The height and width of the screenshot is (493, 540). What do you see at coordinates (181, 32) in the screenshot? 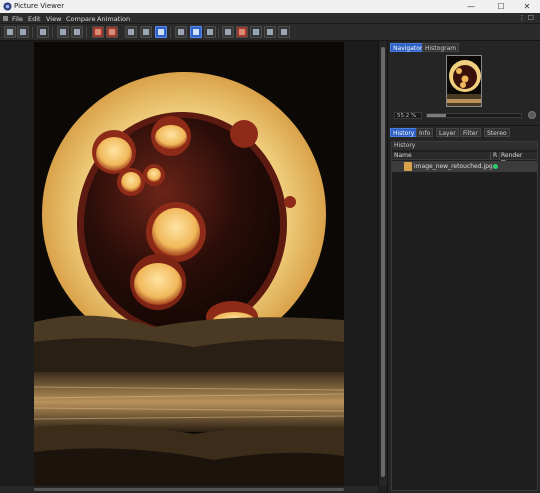
I see `ab-compare-icon` at bounding box center [181, 32].